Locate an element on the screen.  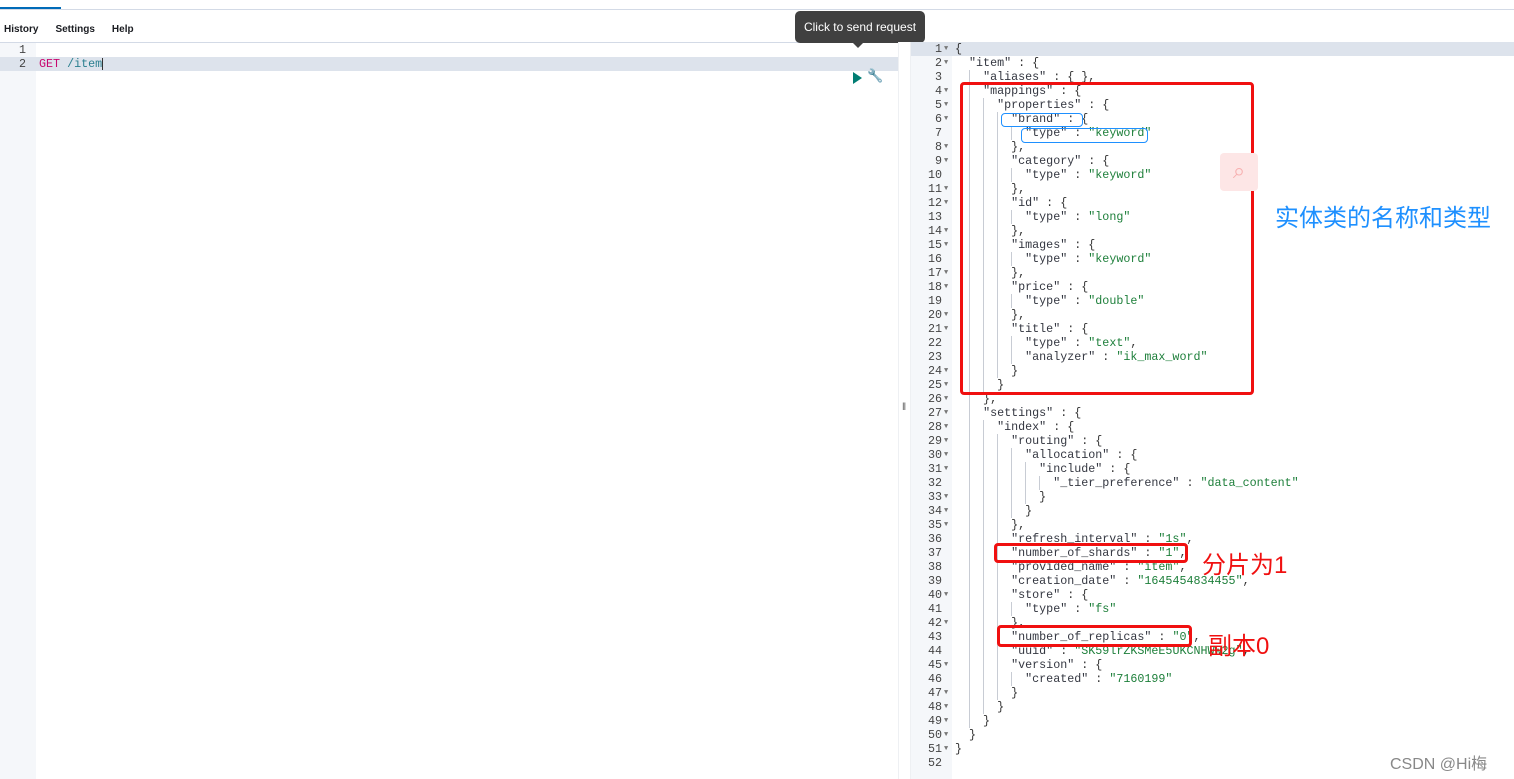
console-menu: History Settings Help is located at coordinates (69, 29).